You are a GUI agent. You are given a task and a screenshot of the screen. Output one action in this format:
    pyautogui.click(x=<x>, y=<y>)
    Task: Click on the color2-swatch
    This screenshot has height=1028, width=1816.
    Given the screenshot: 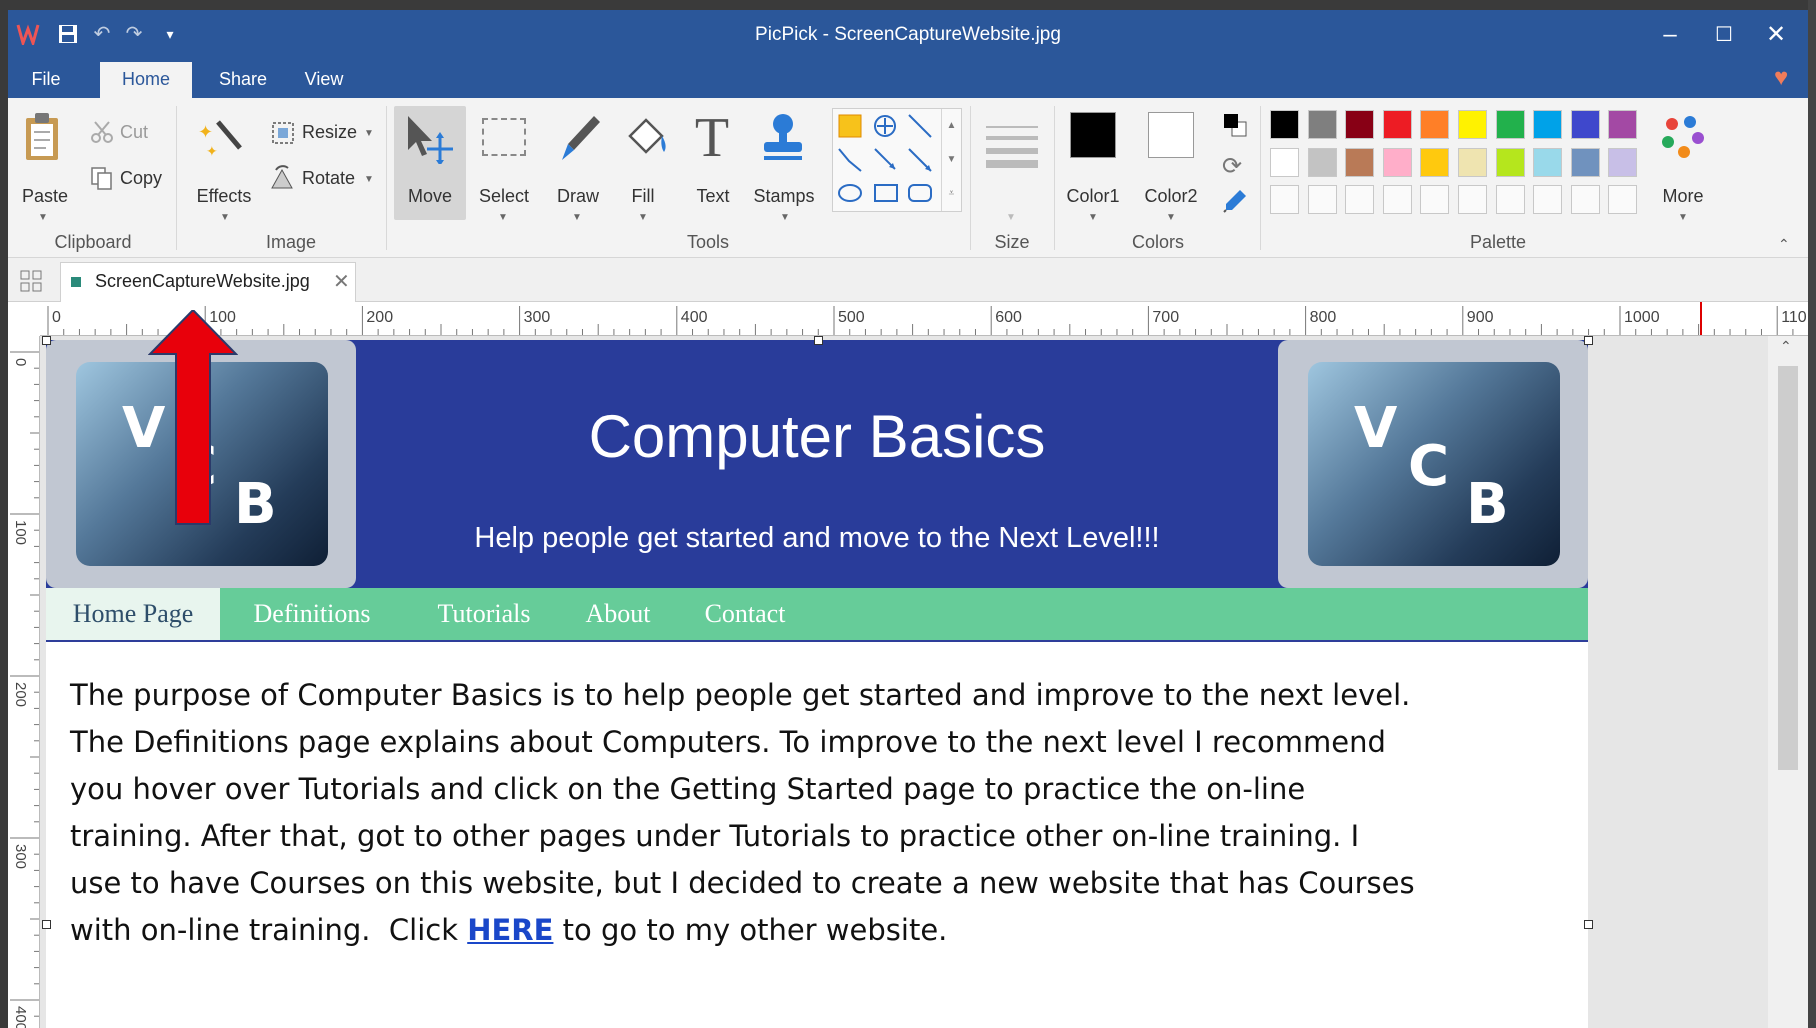 What is the action you would take?
    pyautogui.click(x=1171, y=135)
    